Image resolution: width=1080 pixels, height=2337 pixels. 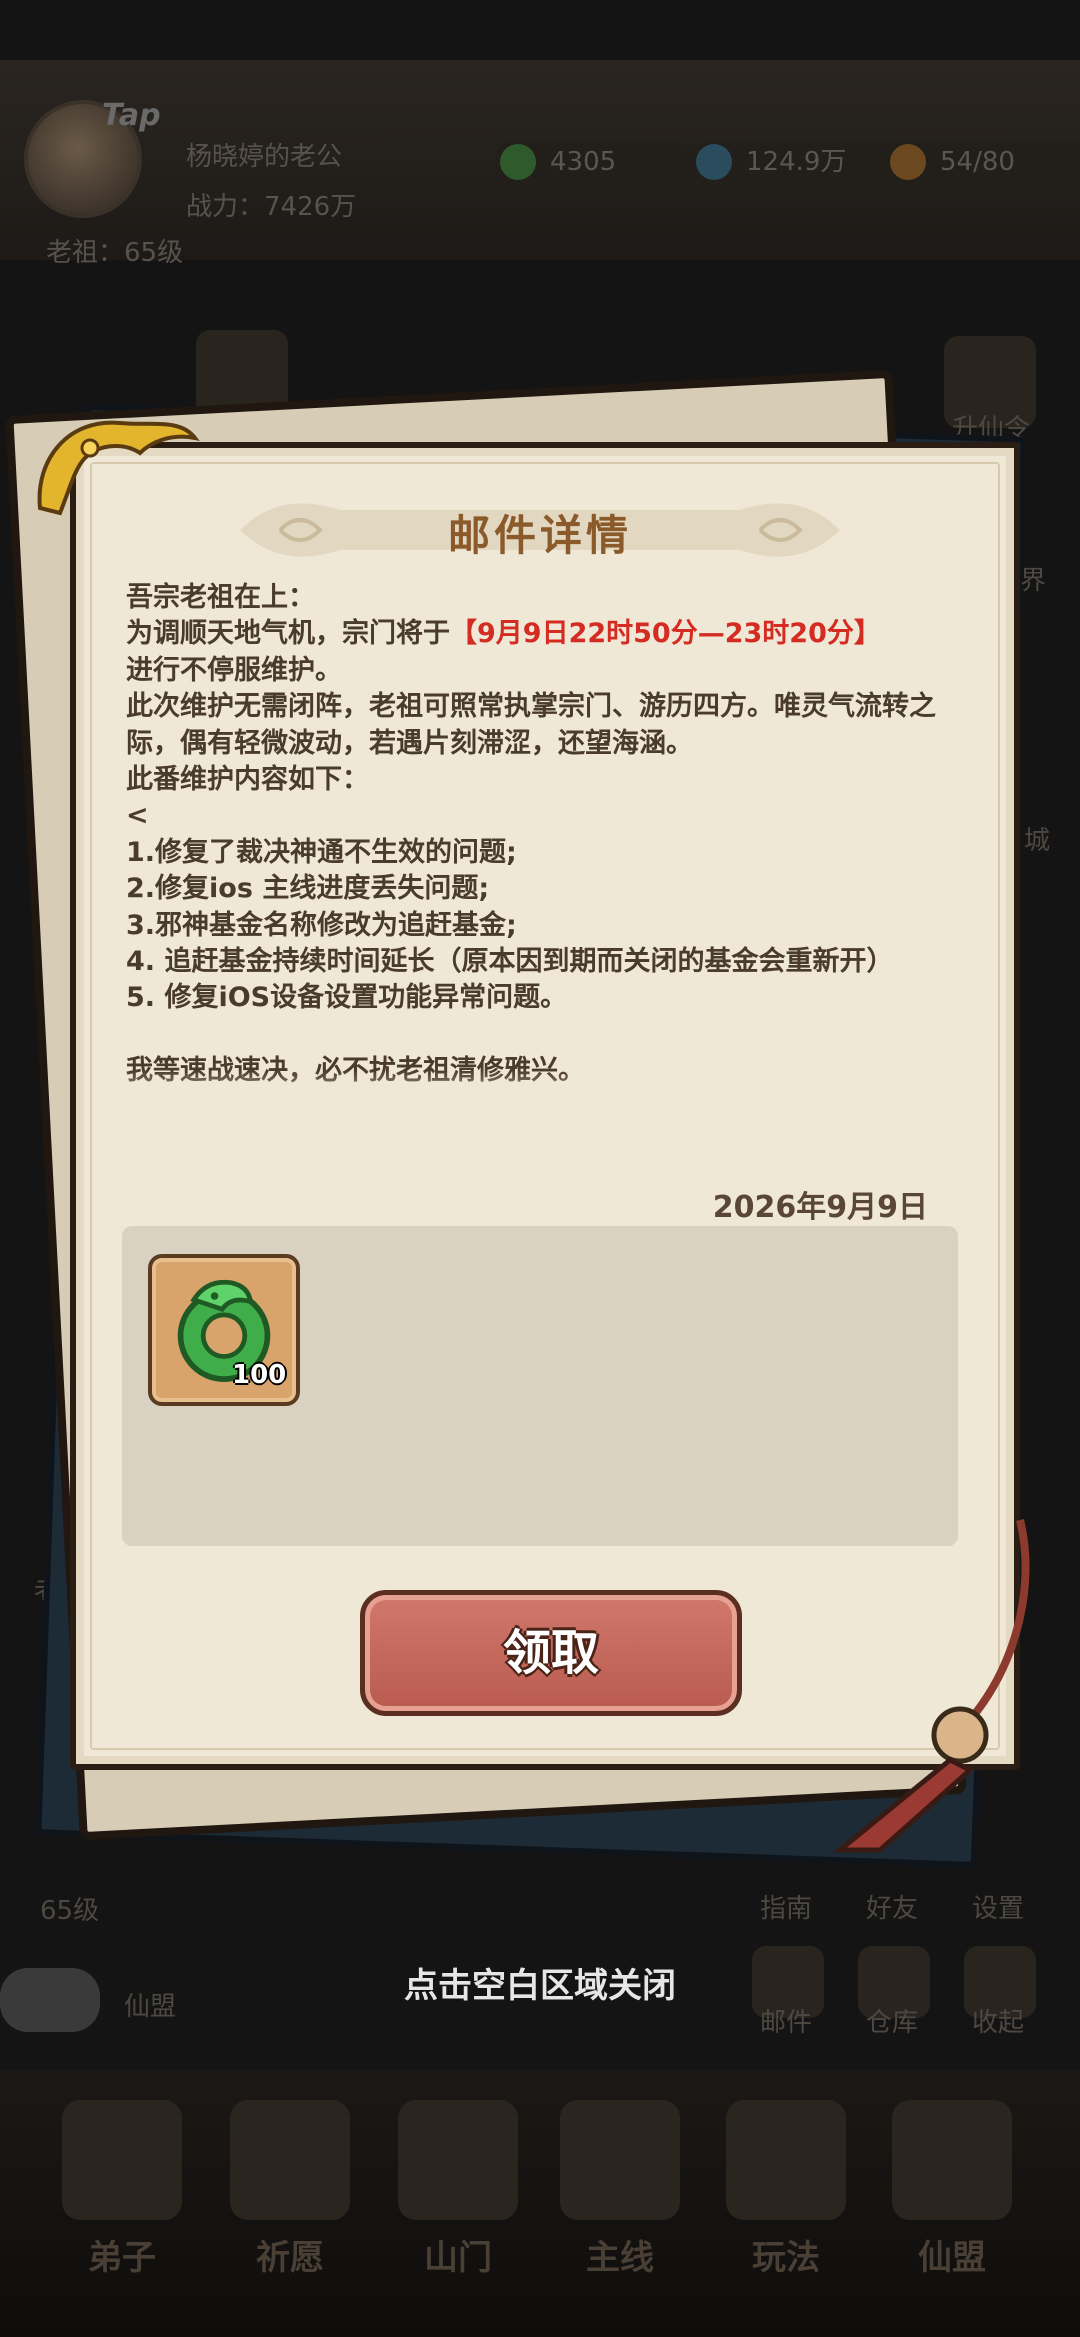 What do you see at coordinates (892, 2023) in the screenshot?
I see `warehouse-button: 仓库` at bounding box center [892, 2023].